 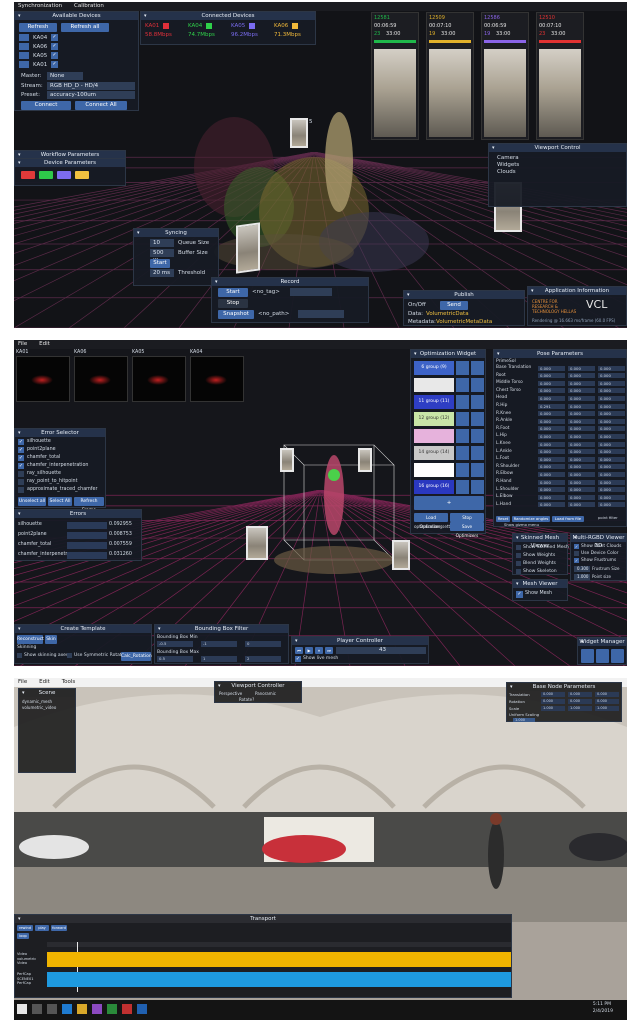 I want to click on depth-thumbnail, so click(x=217, y=379).